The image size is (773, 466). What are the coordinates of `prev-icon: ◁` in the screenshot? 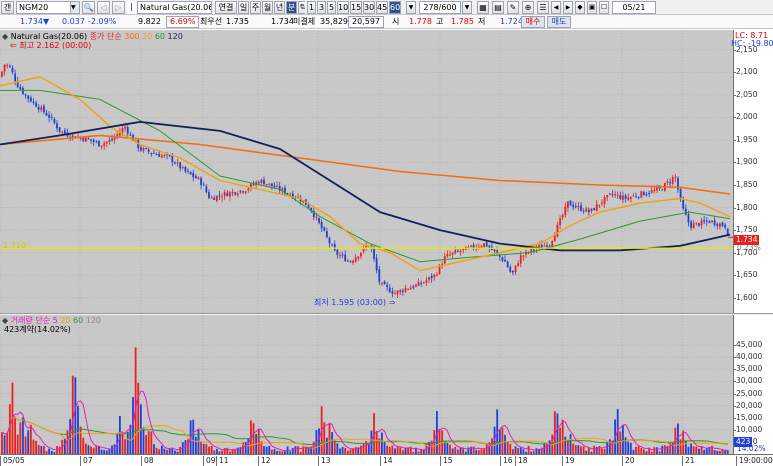 It's located at (103, 7).